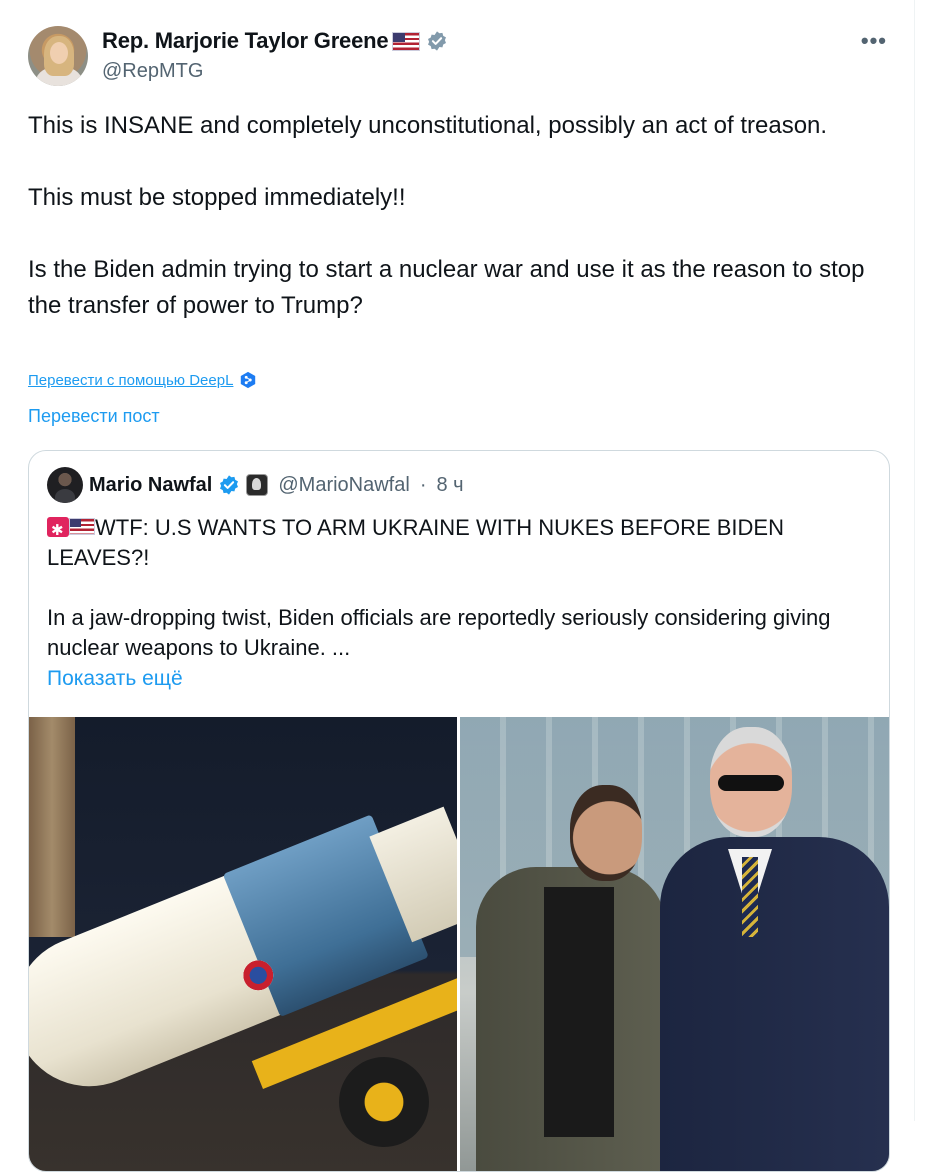 The image size is (927, 1172). What do you see at coordinates (344, 484) in the screenshot?
I see `quote-author-handle: @MarioNawfal` at bounding box center [344, 484].